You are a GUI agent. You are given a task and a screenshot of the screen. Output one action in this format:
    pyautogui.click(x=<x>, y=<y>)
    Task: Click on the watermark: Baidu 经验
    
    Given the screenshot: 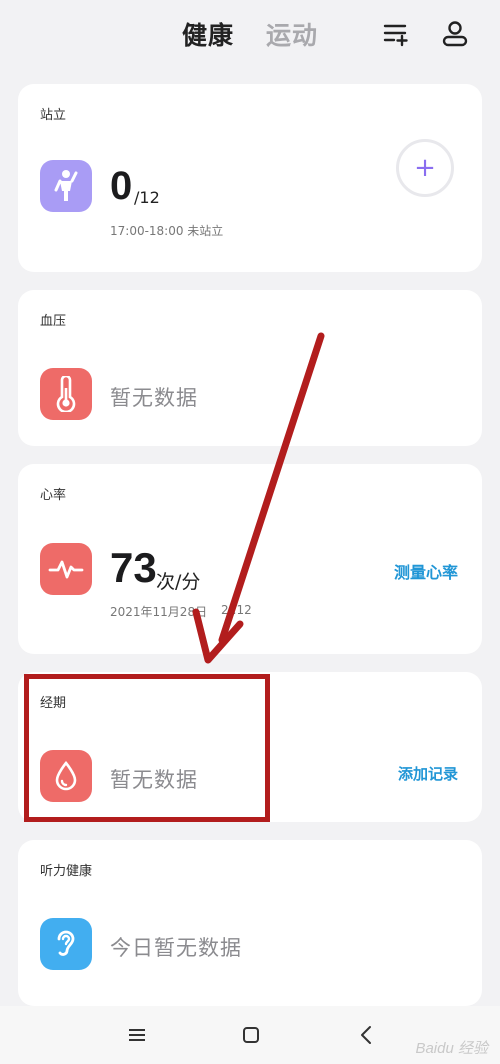 What is the action you would take?
    pyautogui.click(x=451, y=1048)
    